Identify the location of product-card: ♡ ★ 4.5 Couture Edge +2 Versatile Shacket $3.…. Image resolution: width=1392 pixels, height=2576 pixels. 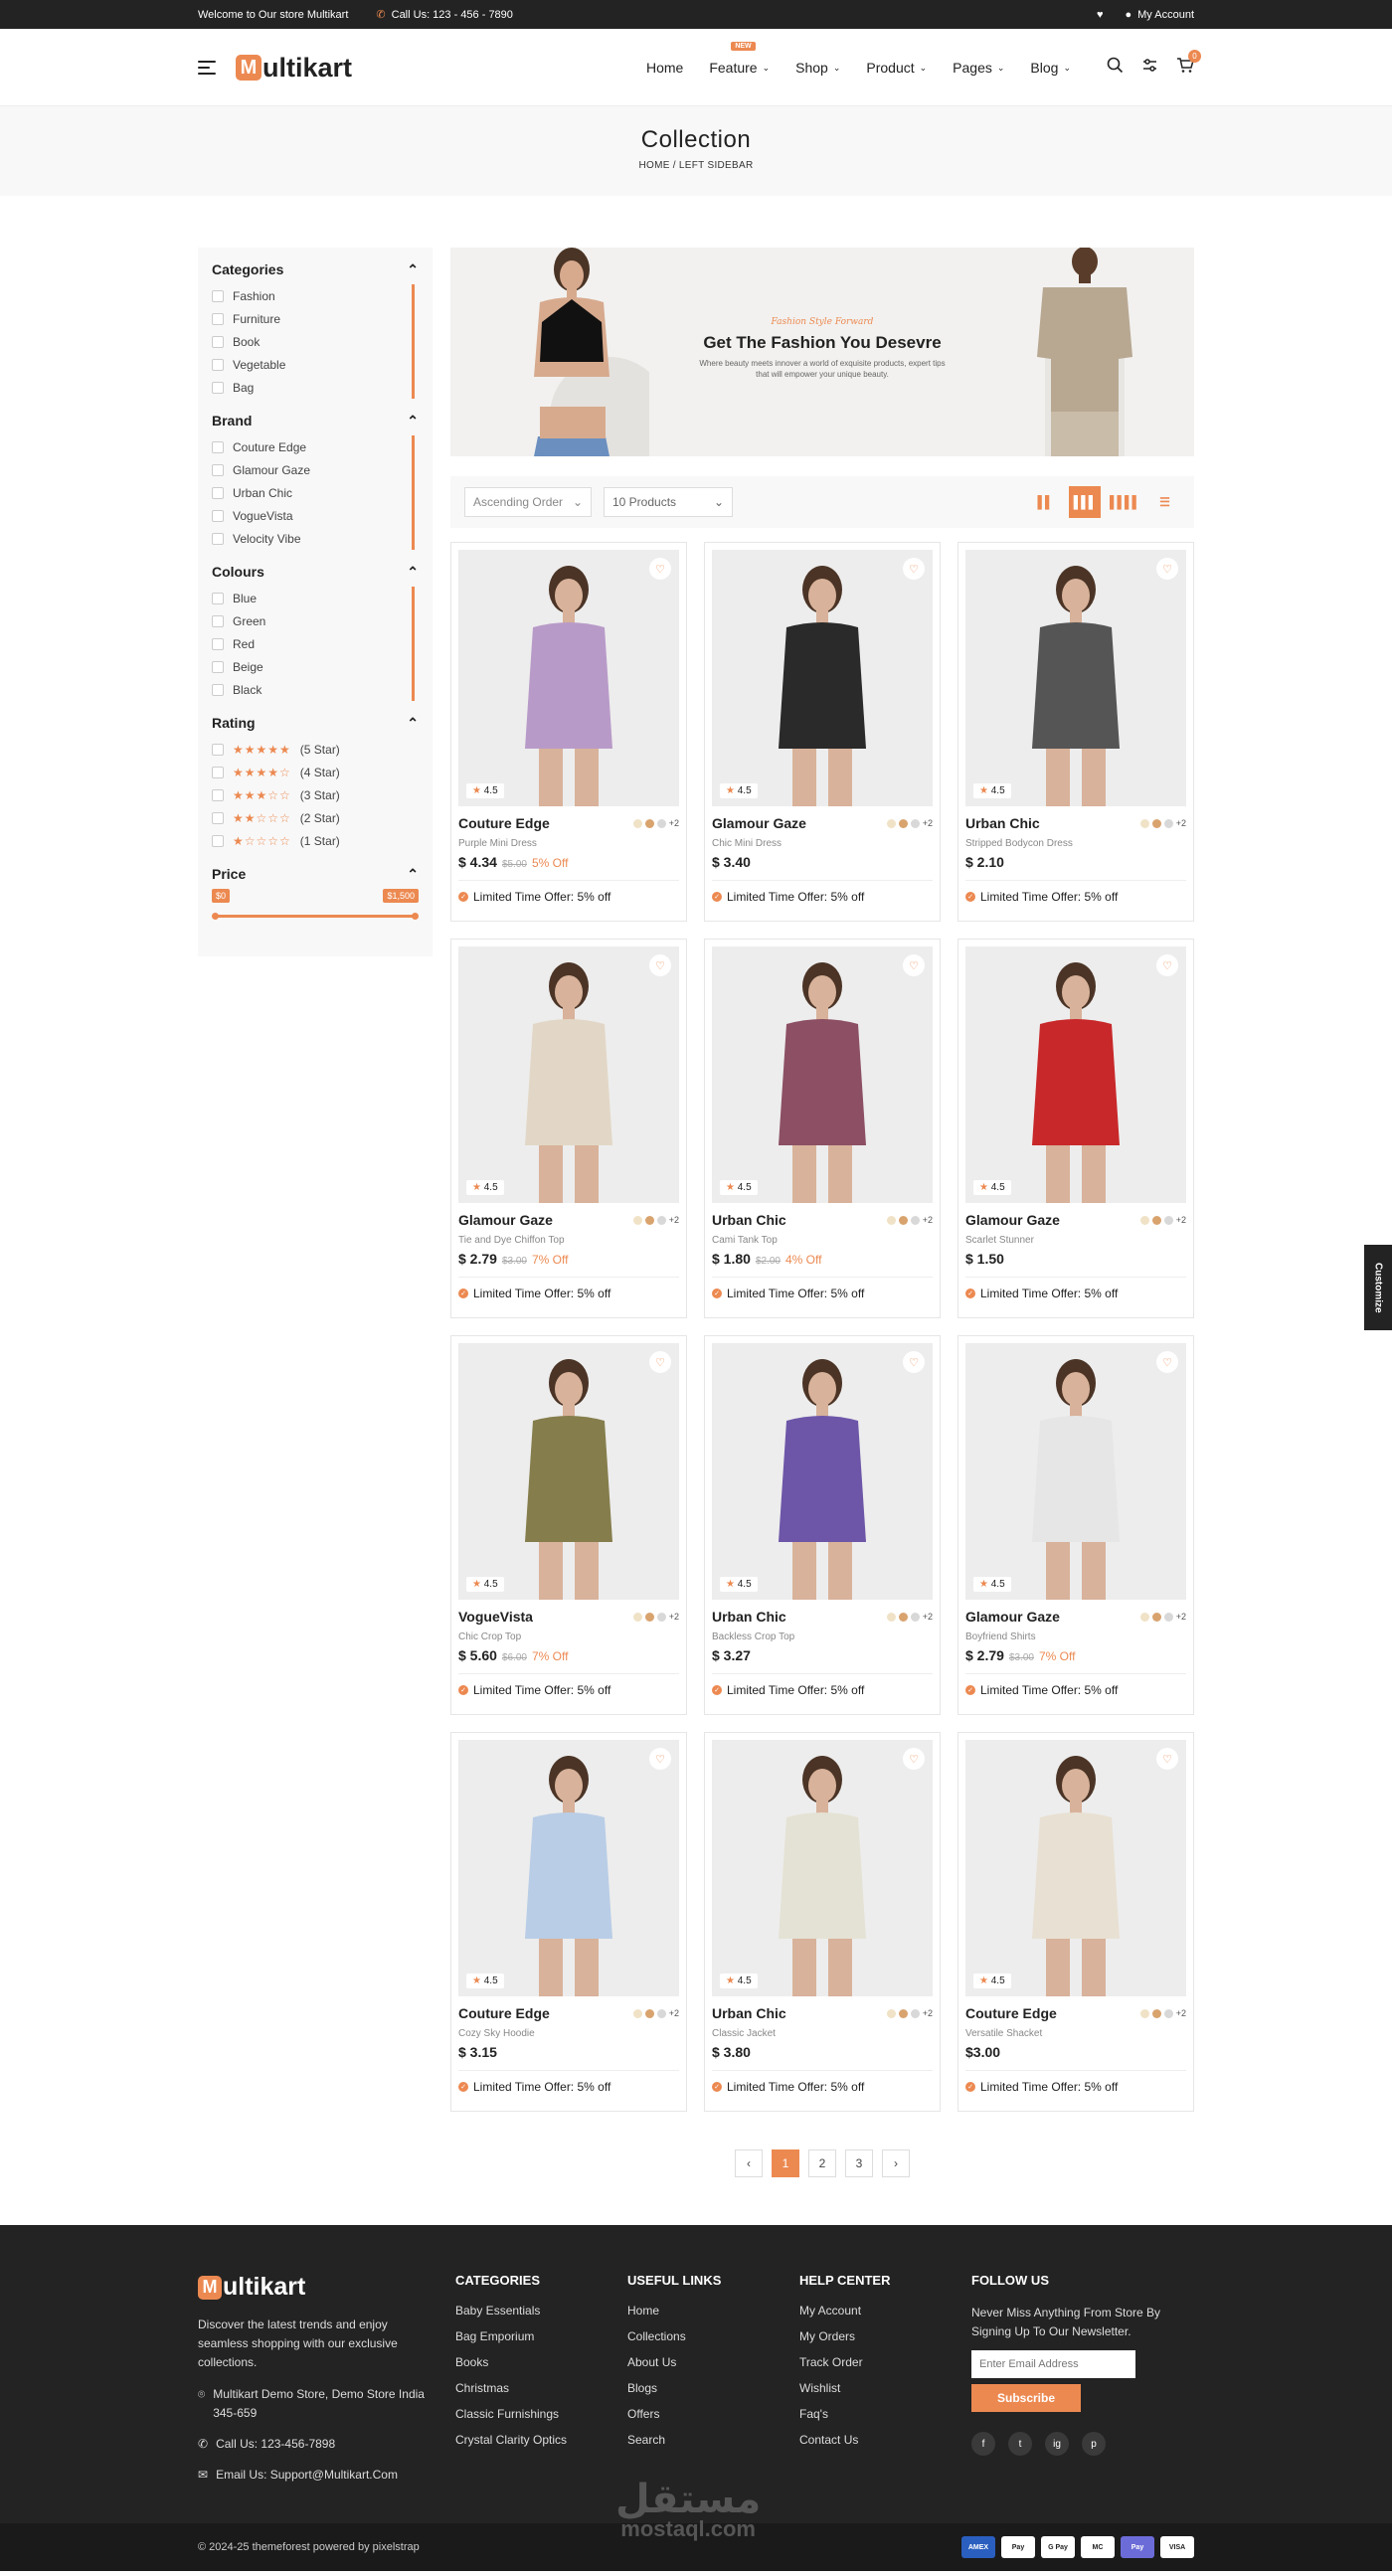
(1075, 1922).